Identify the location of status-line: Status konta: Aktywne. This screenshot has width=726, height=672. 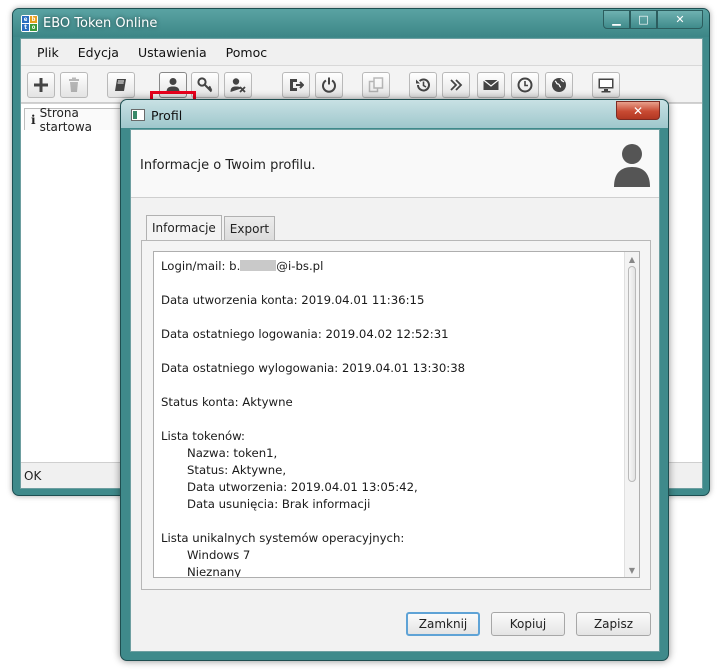
(227, 402).